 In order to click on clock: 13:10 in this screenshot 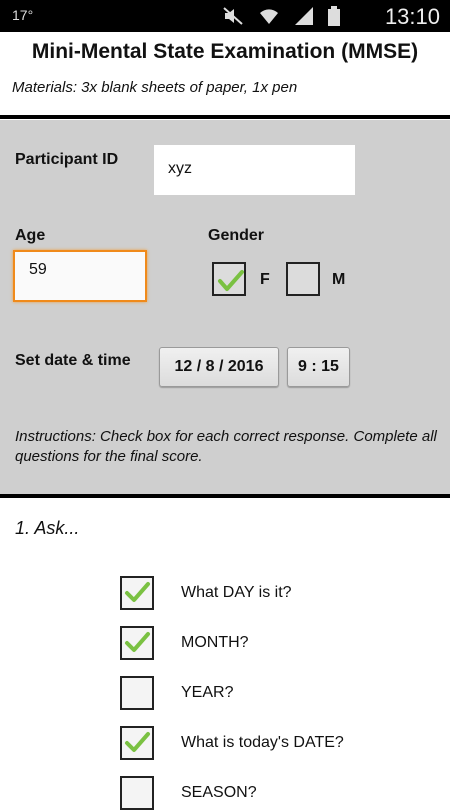, I will do `click(412, 16)`.